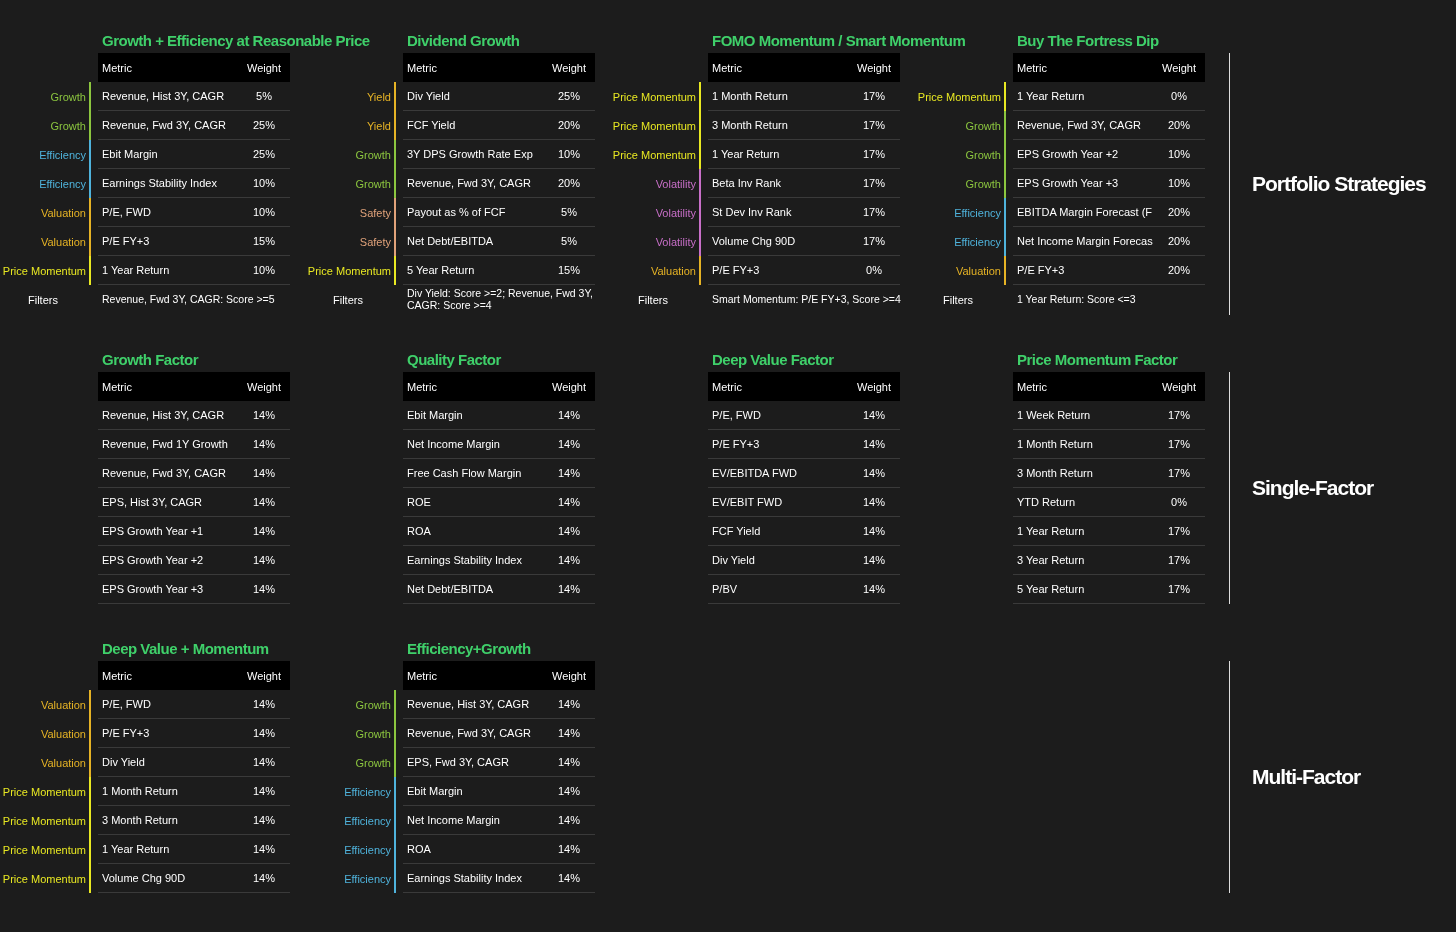 This screenshot has width=1456, height=932. What do you see at coordinates (839, 40) in the screenshot?
I see `strategy-title: FOMO Momentum / Smart Momentum` at bounding box center [839, 40].